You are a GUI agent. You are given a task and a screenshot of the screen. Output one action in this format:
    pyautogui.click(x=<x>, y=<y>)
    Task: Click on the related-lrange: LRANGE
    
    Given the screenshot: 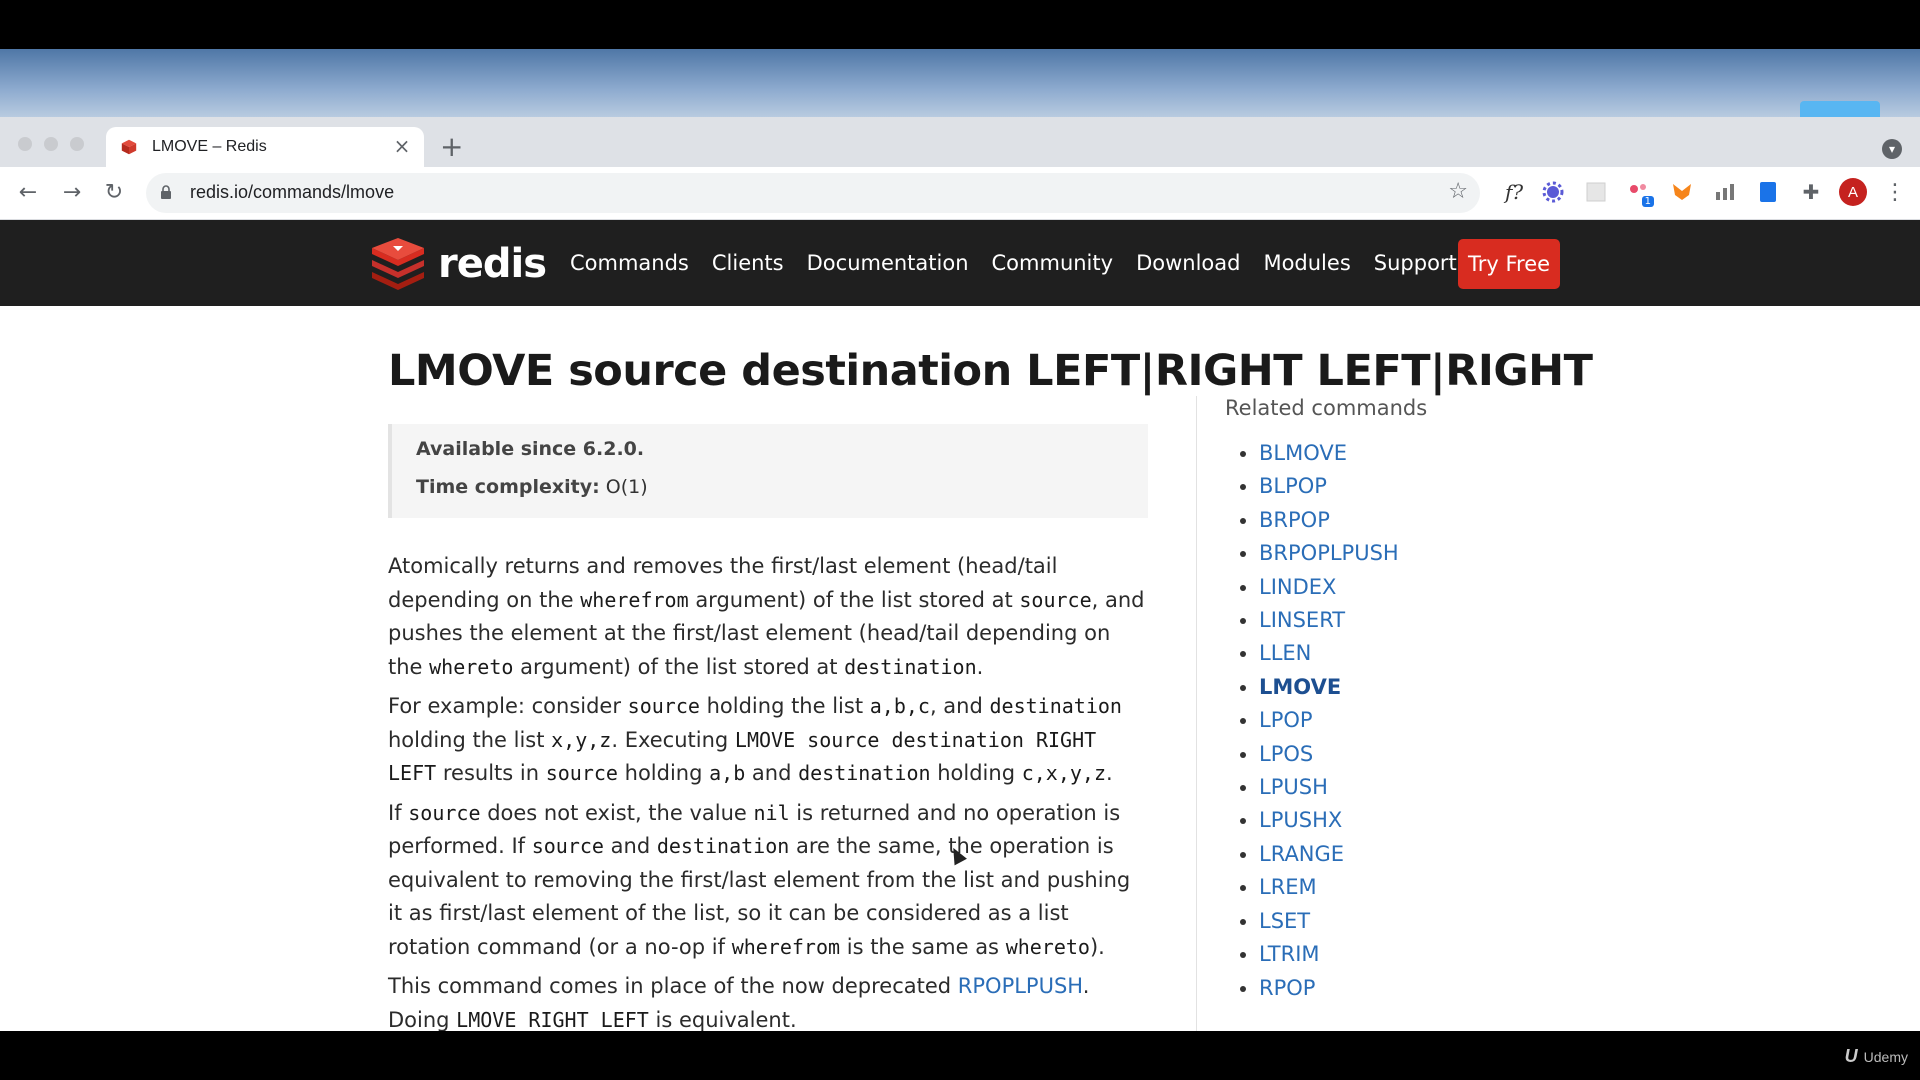 What is the action you would take?
    pyautogui.click(x=1301, y=854)
    